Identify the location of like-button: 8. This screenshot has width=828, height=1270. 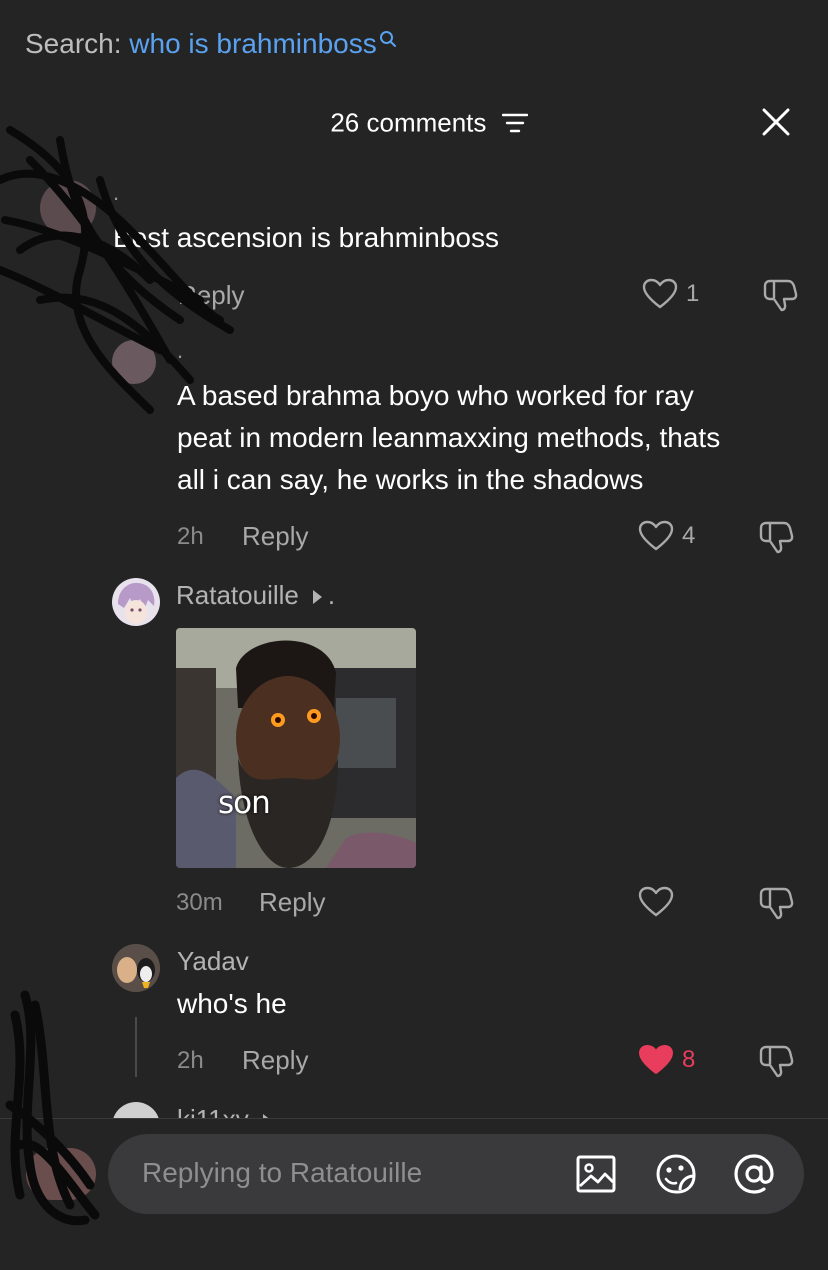
(666, 1060).